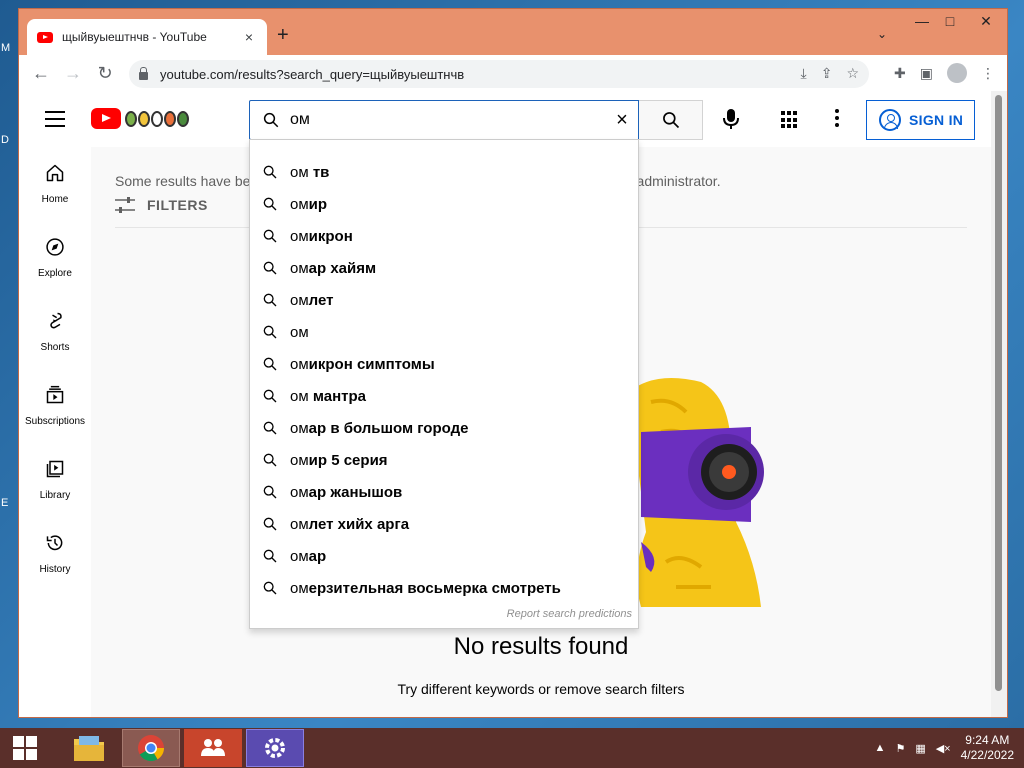  Describe the element at coordinates (177, 205) in the screenshot. I see `filters-label: FILTERS` at that location.